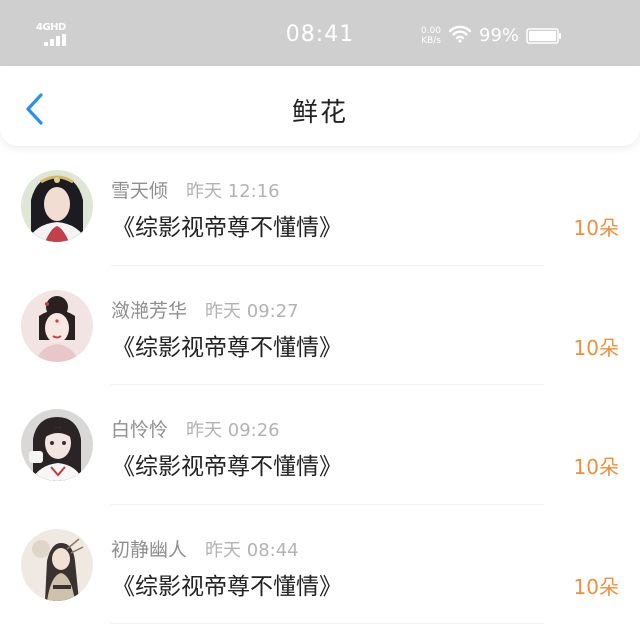  What do you see at coordinates (327, 623) in the screenshot?
I see `divider` at bounding box center [327, 623].